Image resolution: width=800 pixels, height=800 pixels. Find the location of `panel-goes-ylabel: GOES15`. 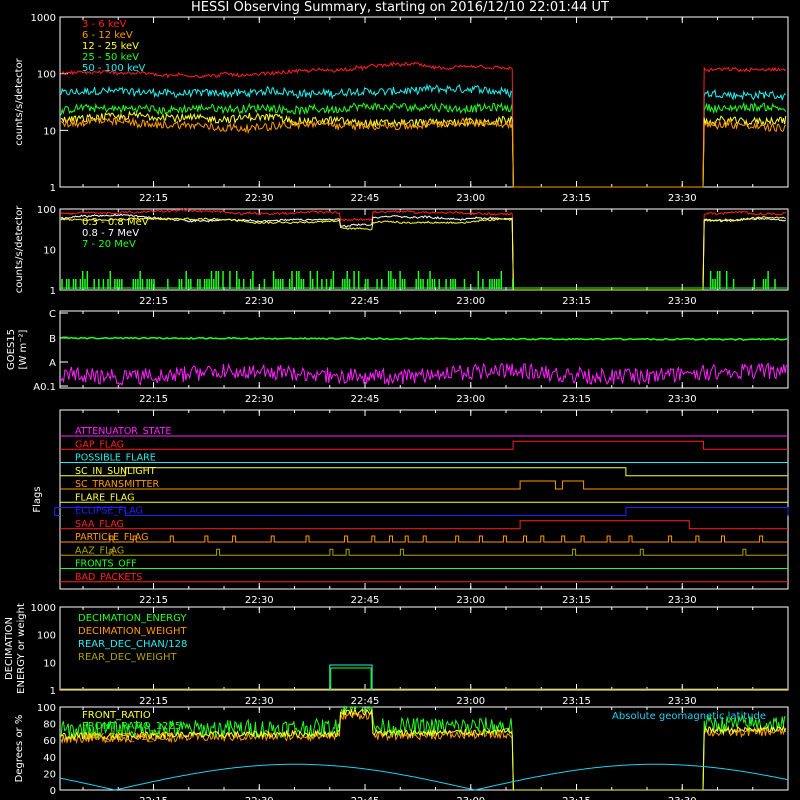

panel-goes-ylabel: GOES15 is located at coordinates (11, 349).